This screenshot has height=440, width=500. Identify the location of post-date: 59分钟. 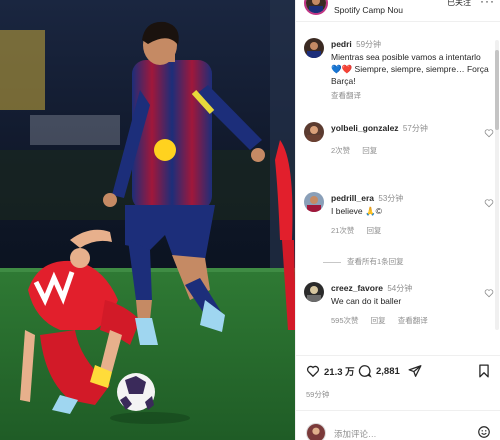
(318, 394).